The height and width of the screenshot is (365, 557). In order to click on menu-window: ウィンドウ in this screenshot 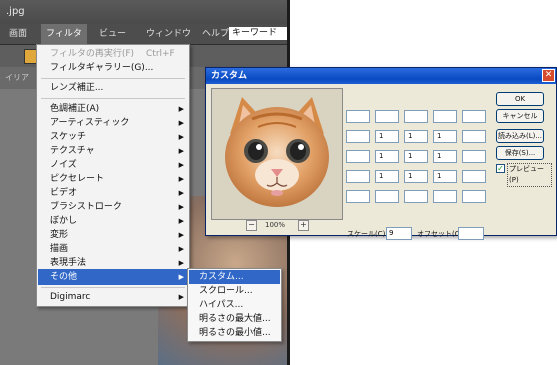, I will do `click(168, 34)`.